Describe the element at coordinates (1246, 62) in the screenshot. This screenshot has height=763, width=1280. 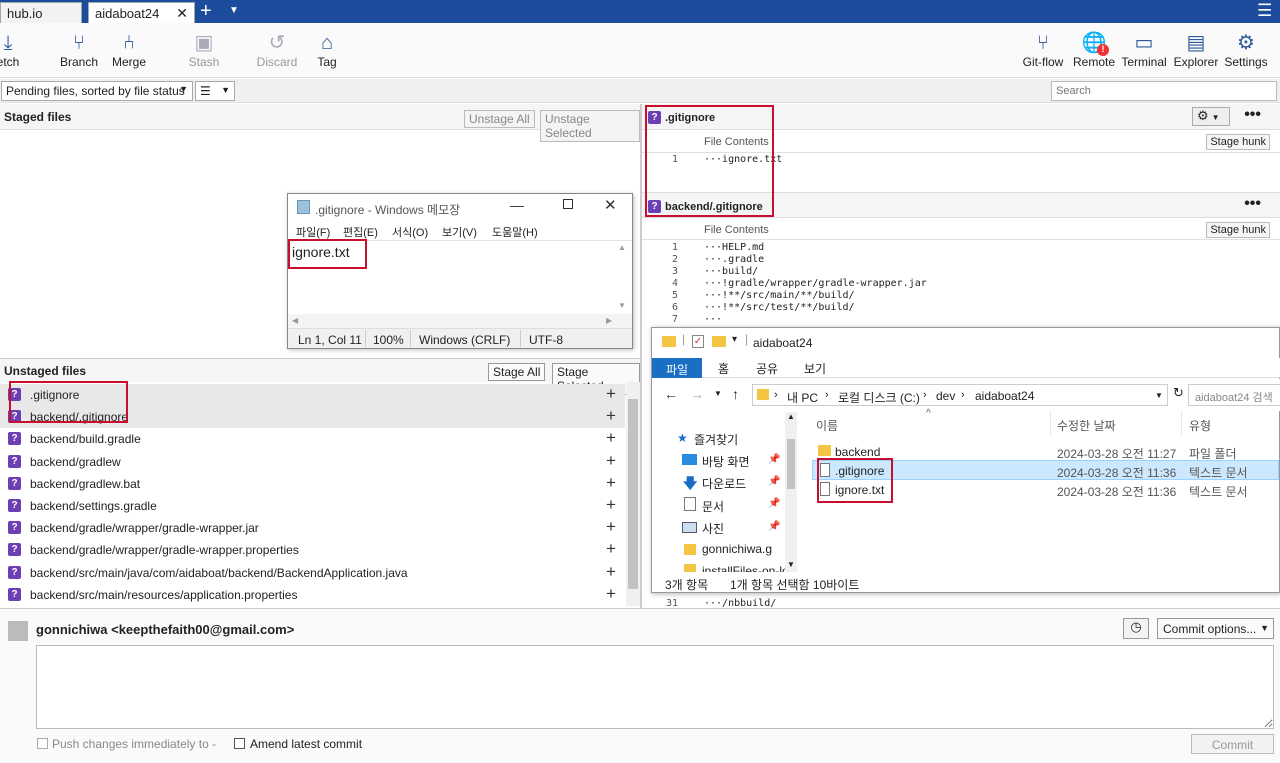
I see `settings-label: Settings` at that location.